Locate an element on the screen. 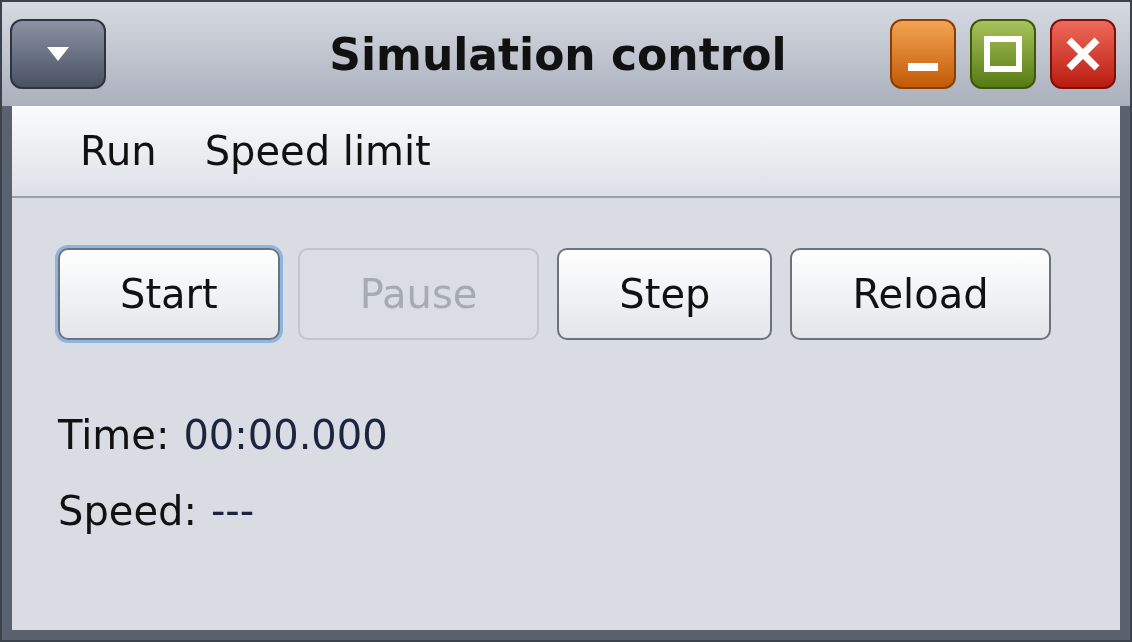 The width and height of the screenshot is (1132, 642). close-icon is located at coordinates (1083, 54).